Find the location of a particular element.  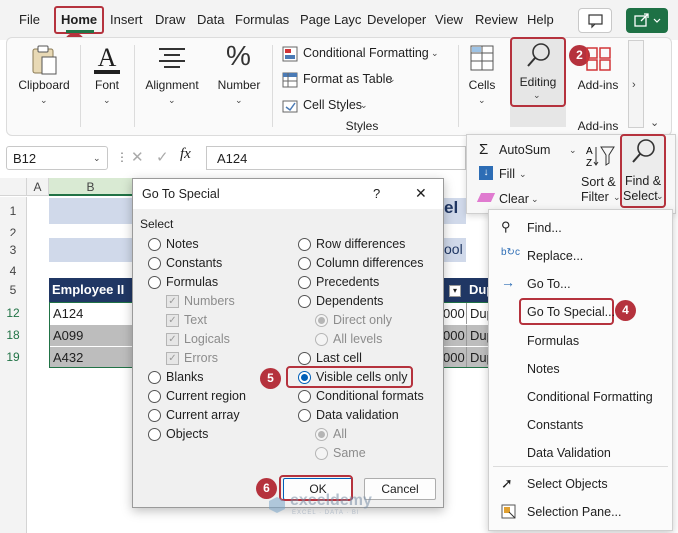

menu-item-data-validation: Data Validation is located at coordinates (569, 453).